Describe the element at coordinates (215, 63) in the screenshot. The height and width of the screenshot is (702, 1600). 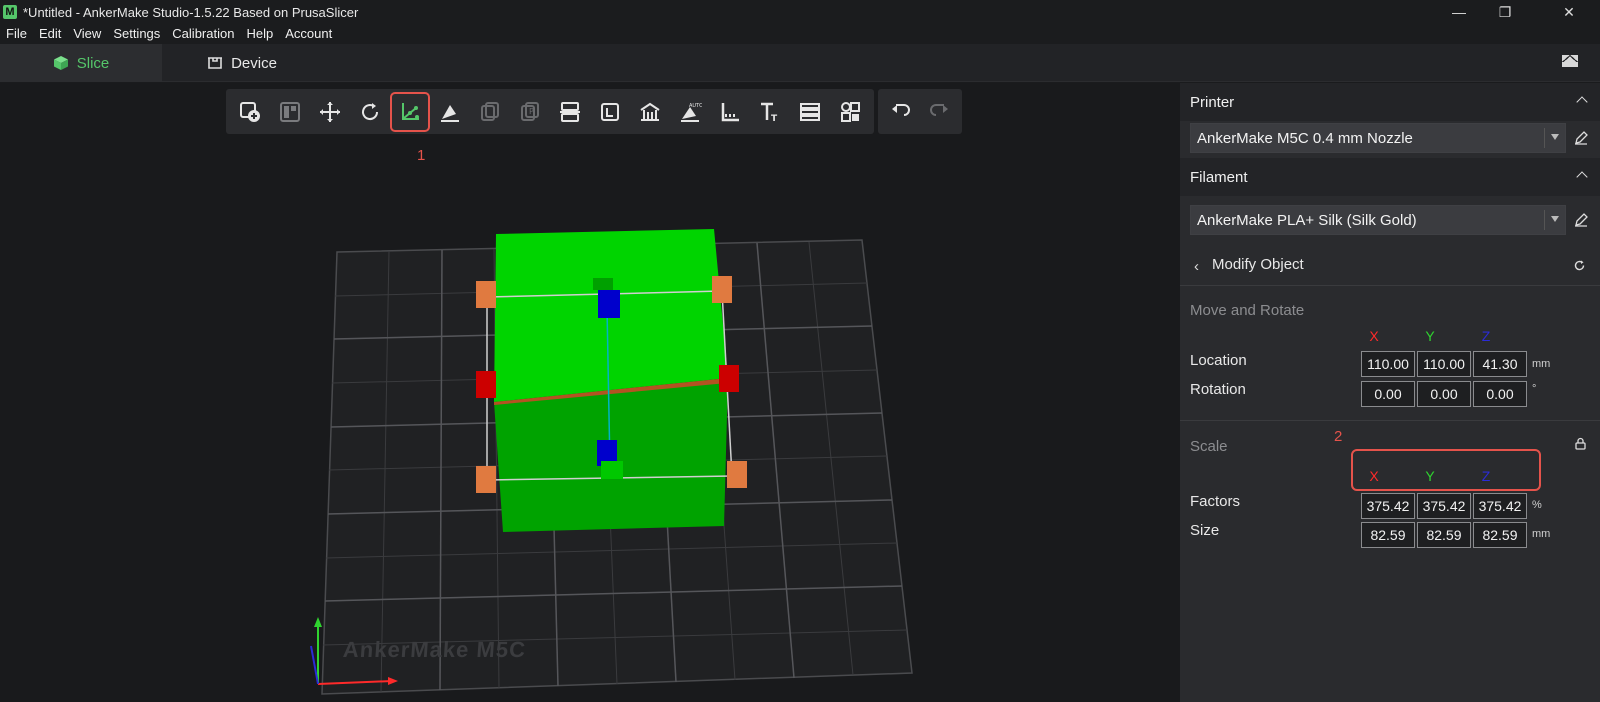
I see `printer-frame-icon` at that location.